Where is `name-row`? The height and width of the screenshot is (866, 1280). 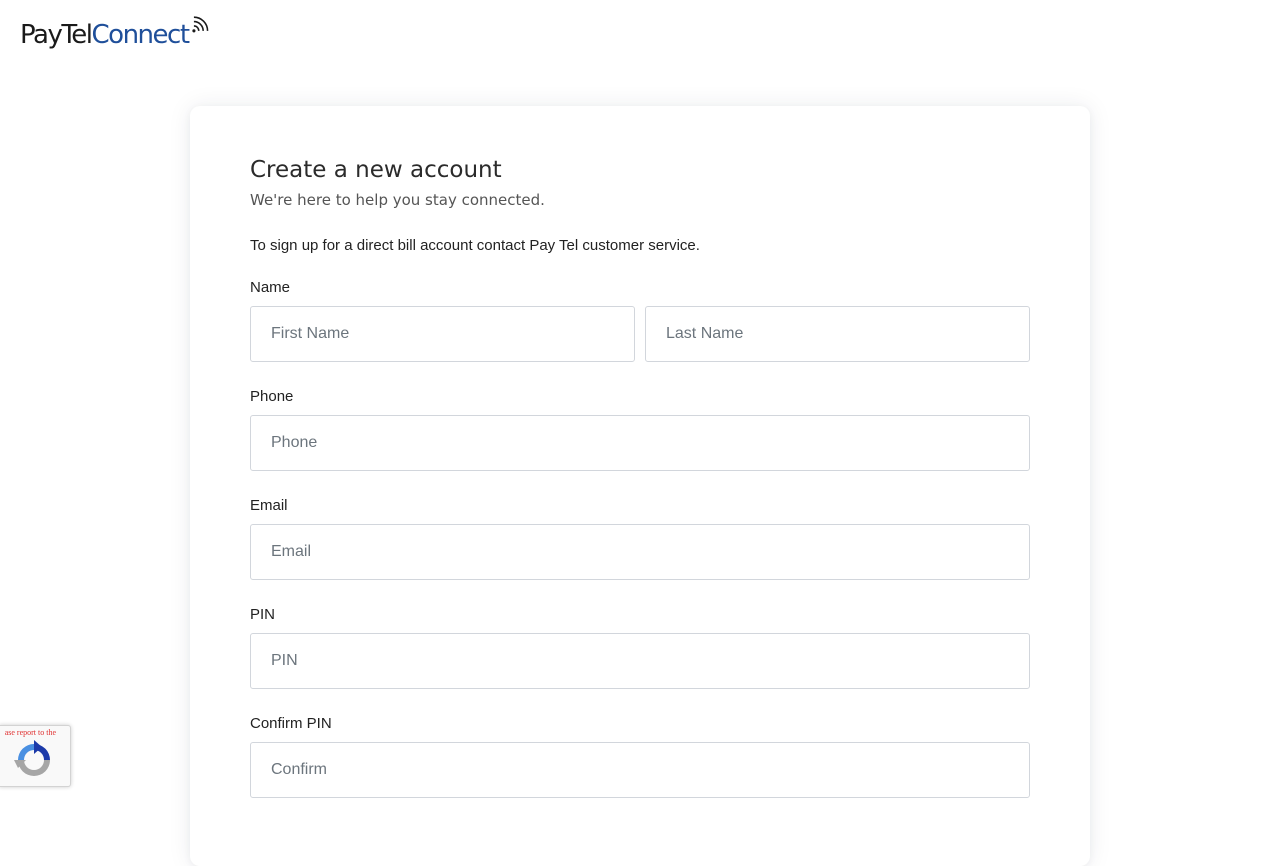
name-row is located at coordinates (640, 334).